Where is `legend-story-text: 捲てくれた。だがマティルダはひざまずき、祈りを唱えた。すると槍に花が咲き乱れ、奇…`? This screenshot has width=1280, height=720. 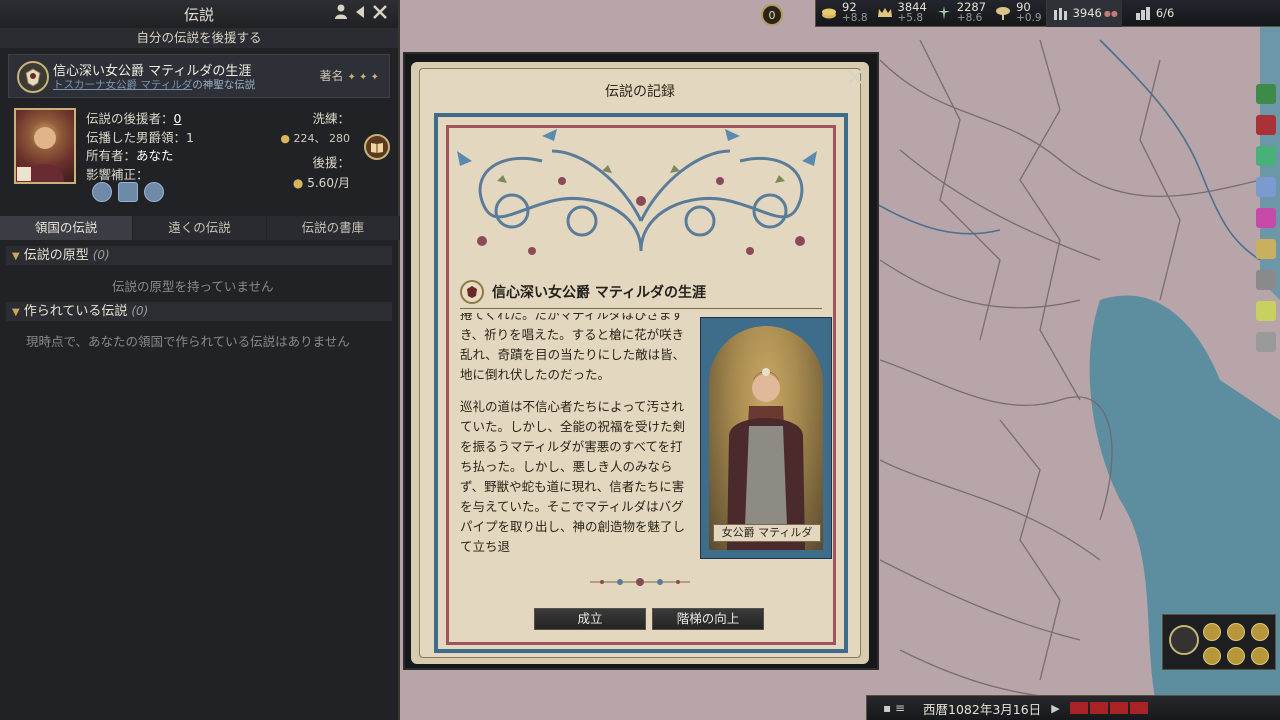 legend-story-text: 捲てくれた。だがマティルダはひざまずき、祈りを唱えた。すると槍に花が咲き乱れ、奇… is located at coordinates (576, 440).